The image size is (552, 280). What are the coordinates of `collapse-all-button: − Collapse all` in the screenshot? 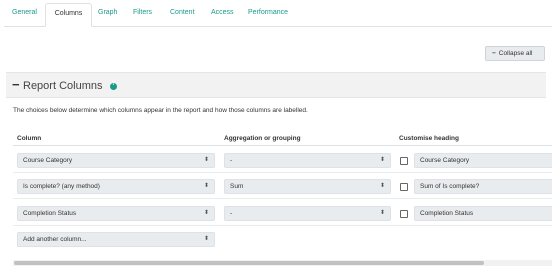 It's located at (515, 53).